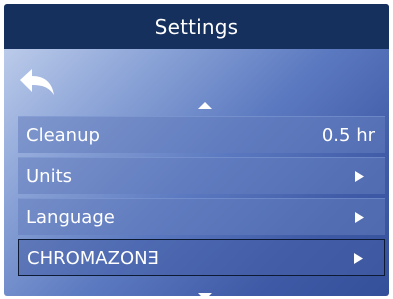  I want to click on menu-item-chromazone: CHROMAZONƎ, so click(201, 257).